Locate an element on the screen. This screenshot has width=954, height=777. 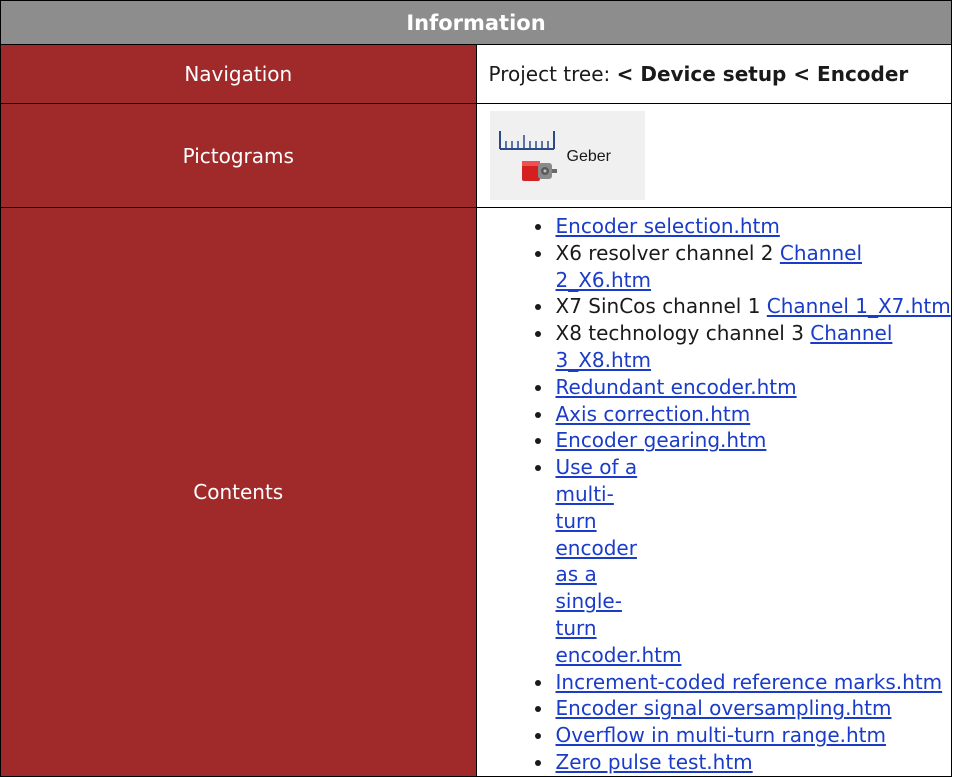
pictograms-row: Pictograms Geber is located at coordinates (476, 155).